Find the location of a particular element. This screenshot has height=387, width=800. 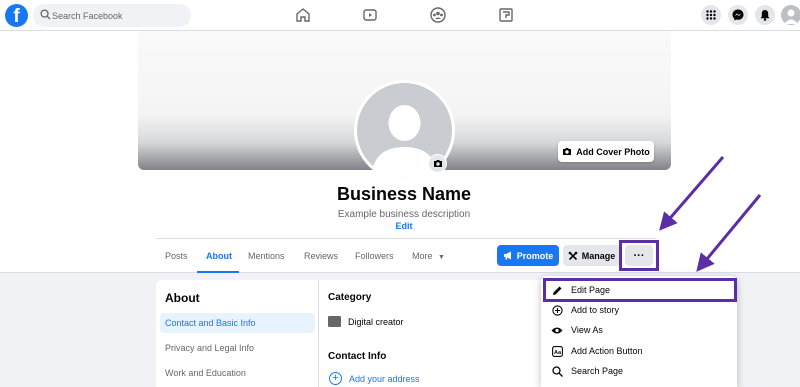

account-avatar is located at coordinates (790, 15).